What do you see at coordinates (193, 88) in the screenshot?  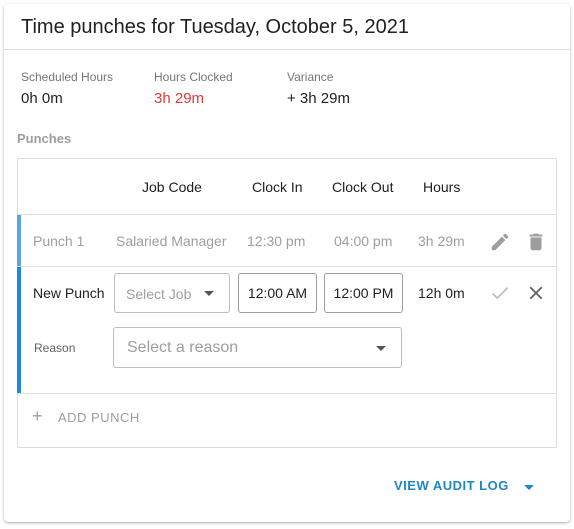 I see `hours-clocked: Hours Clocked 3h 29m` at bounding box center [193, 88].